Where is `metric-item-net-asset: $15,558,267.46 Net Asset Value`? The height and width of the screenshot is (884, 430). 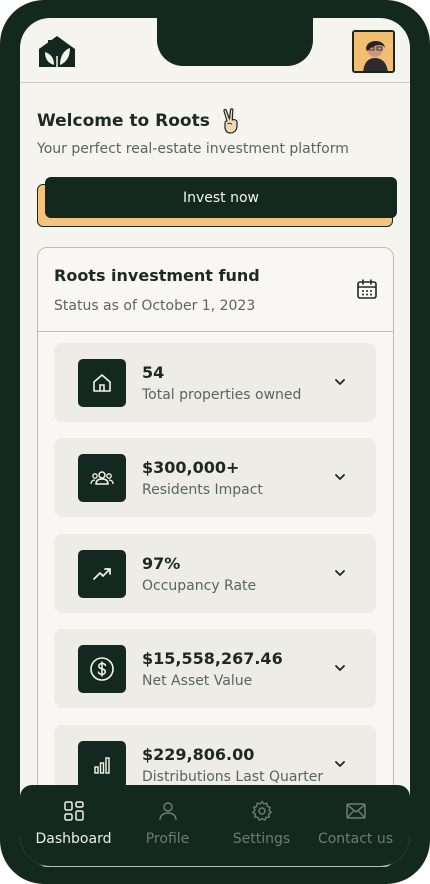
metric-item-net-asset: $15,558,267.46 Net Asset Value is located at coordinates (215, 668).